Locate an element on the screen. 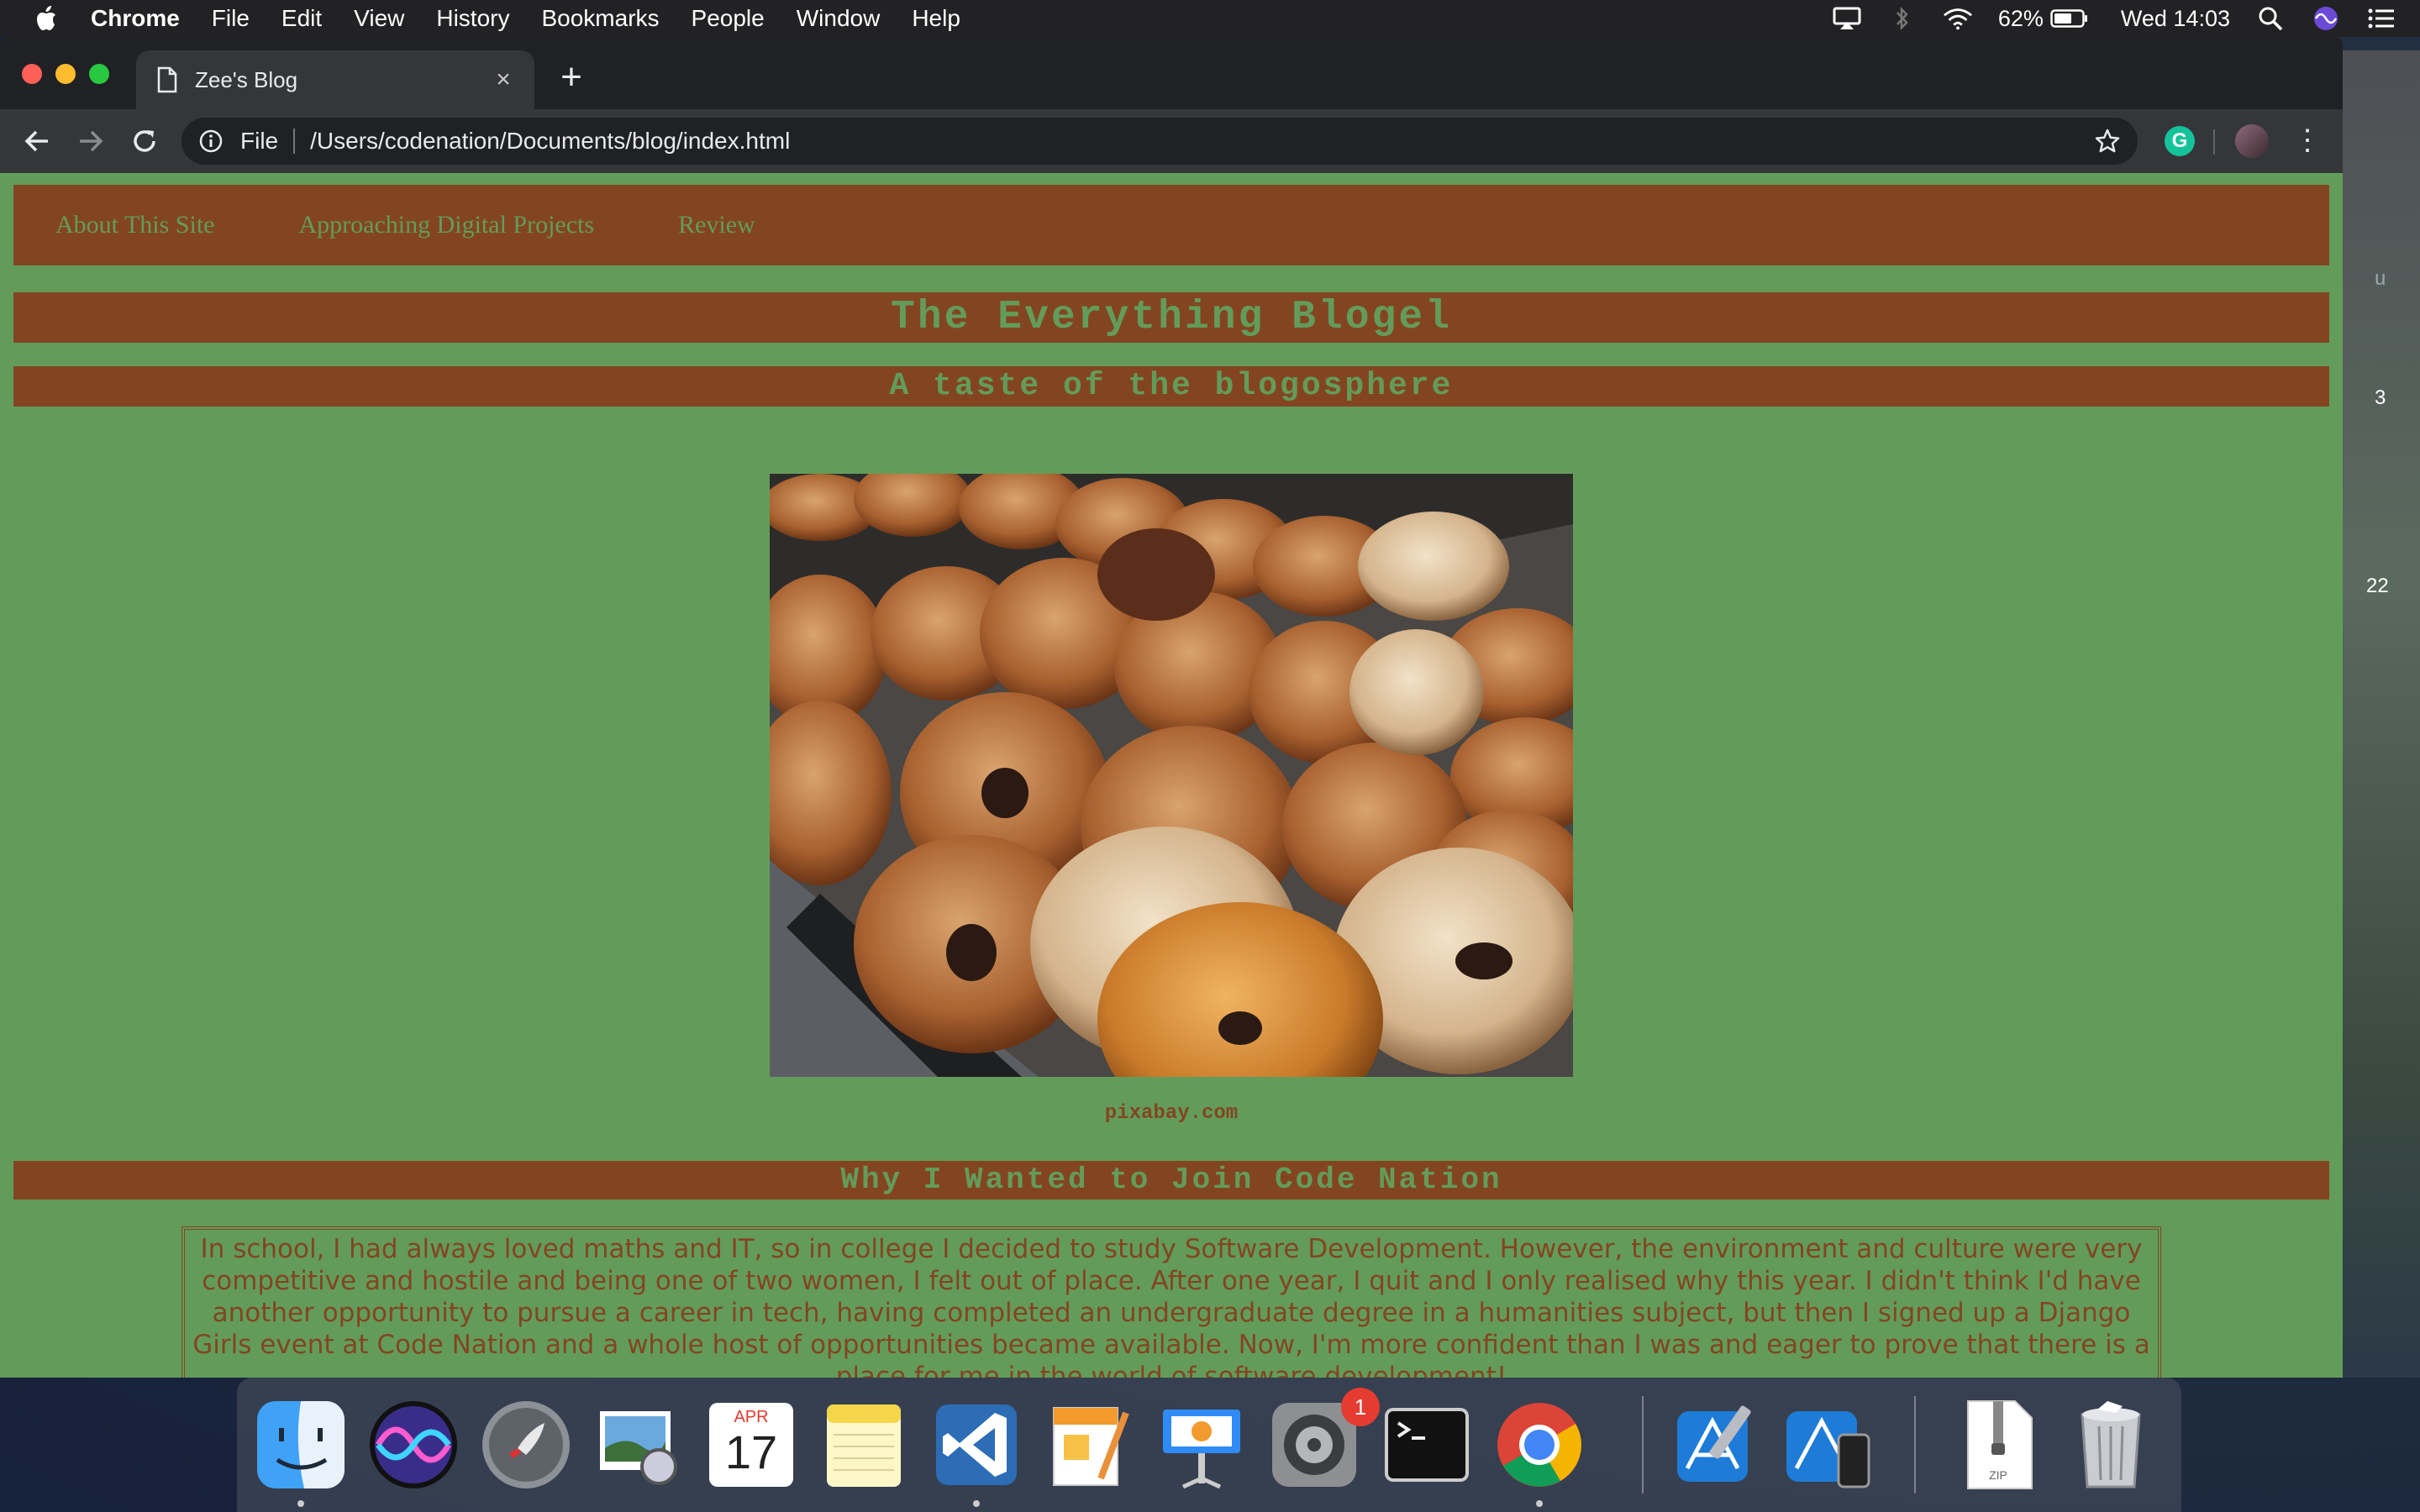 The image size is (2420, 1512). dock-launchpad is located at coordinates (526, 1445).